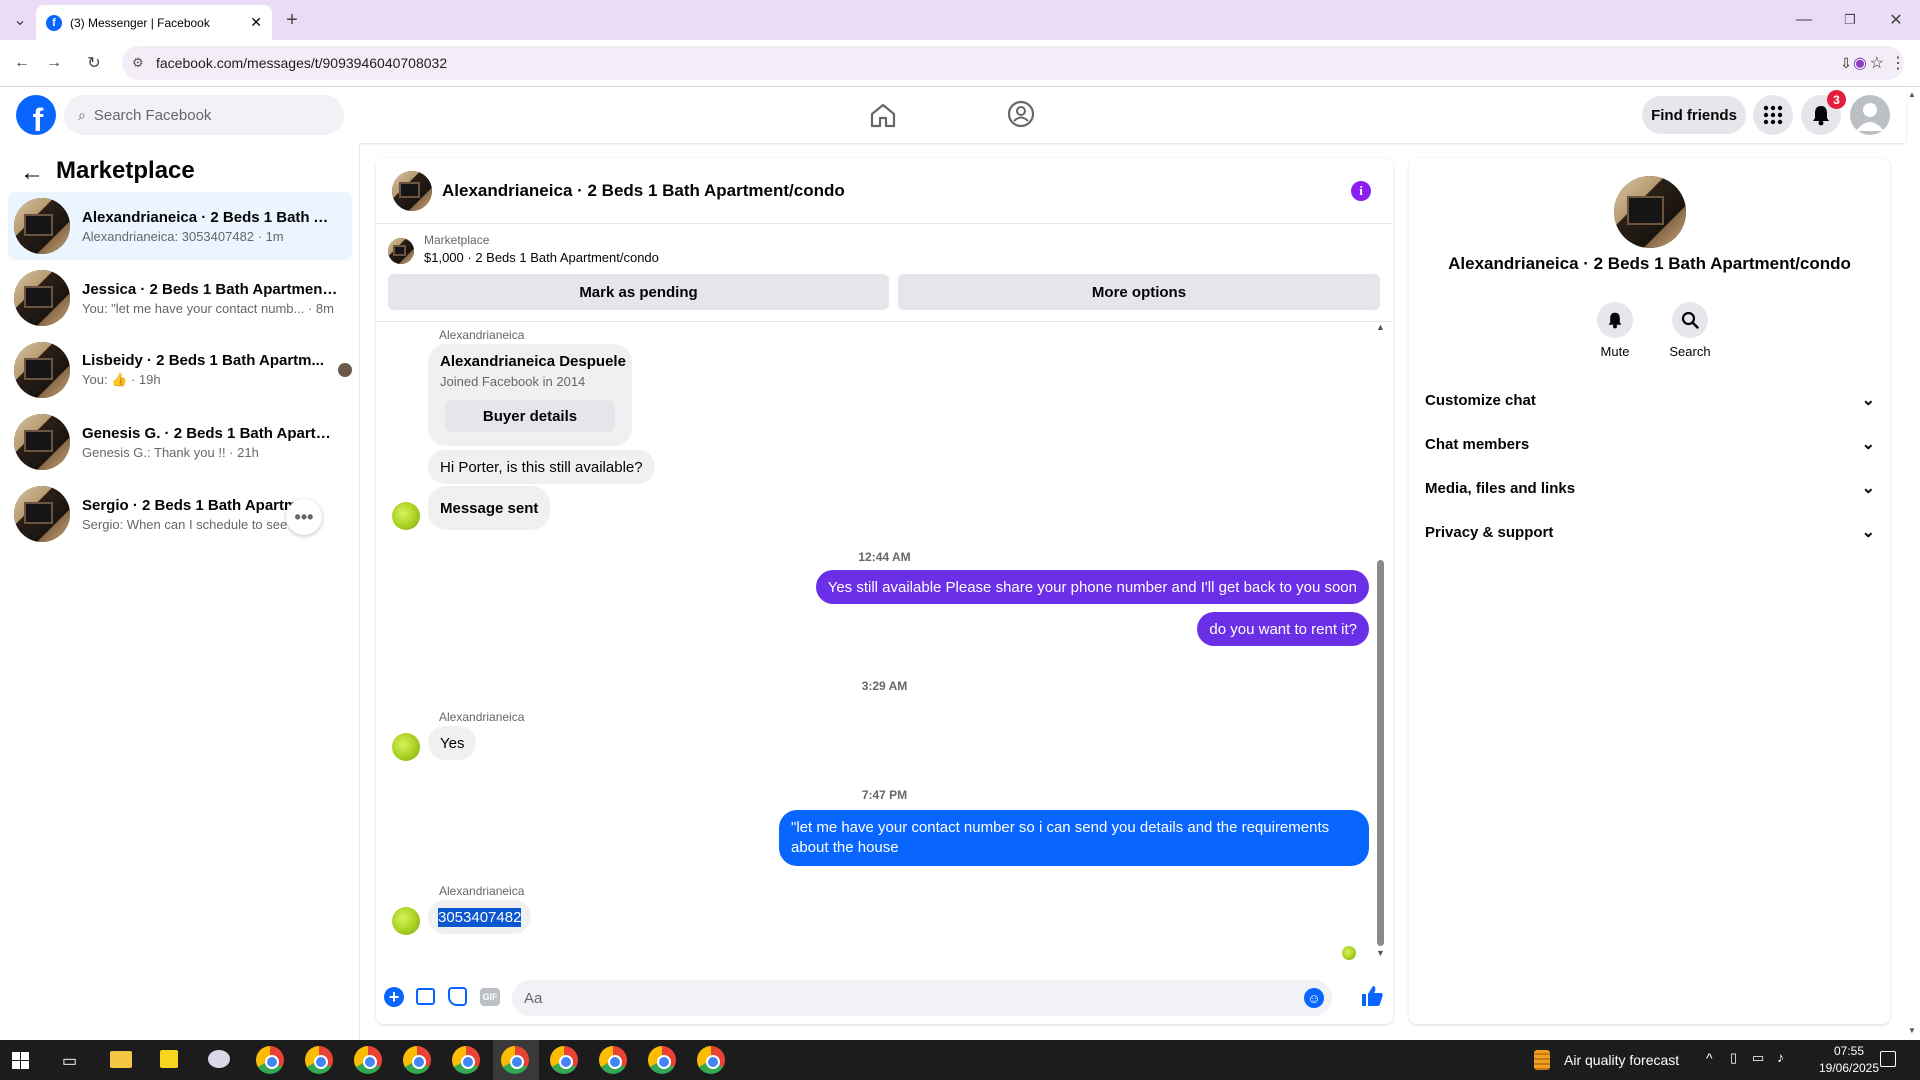 The height and width of the screenshot is (1080, 1920). Describe the element at coordinates (1542, 1060) in the screenshot. I see `weather-icon` at that location.